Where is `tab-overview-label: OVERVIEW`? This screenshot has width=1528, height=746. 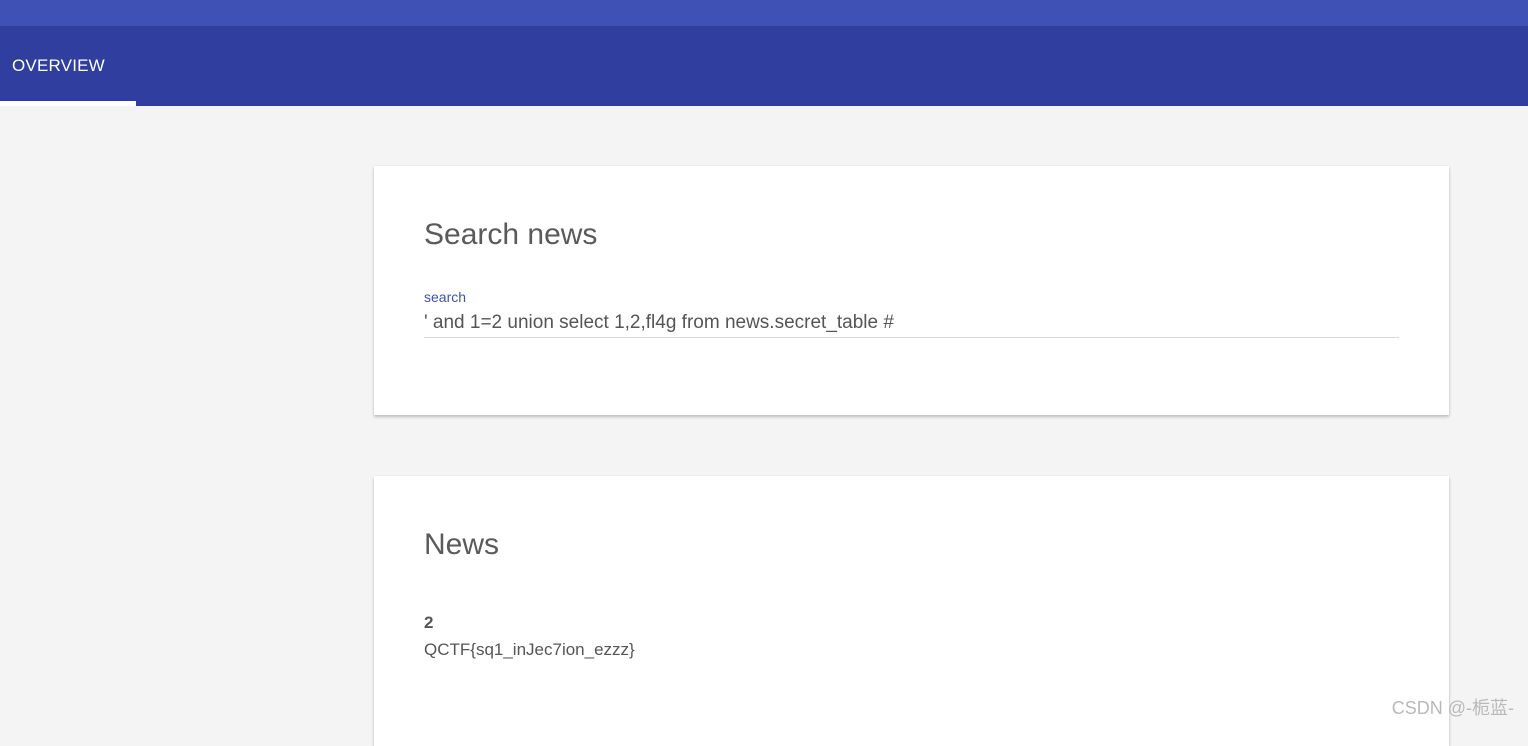
tab-overview-label: OVERVIEW is located at coordinates (58, 65).